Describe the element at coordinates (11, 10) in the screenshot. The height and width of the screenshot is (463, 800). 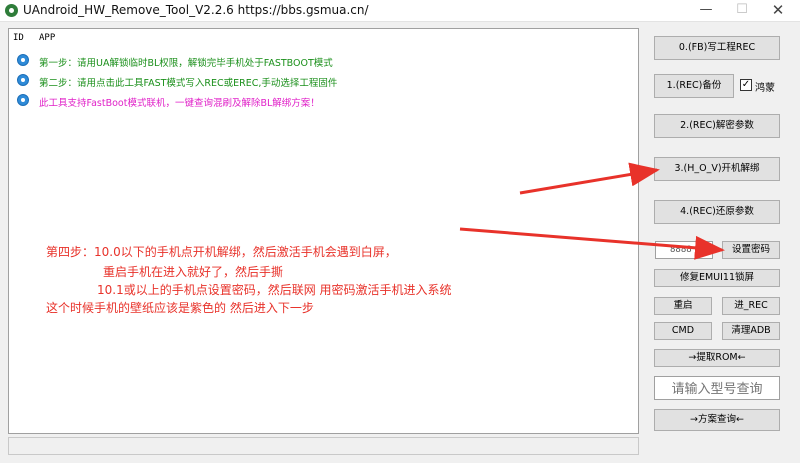
I see `app-icon` at that location.